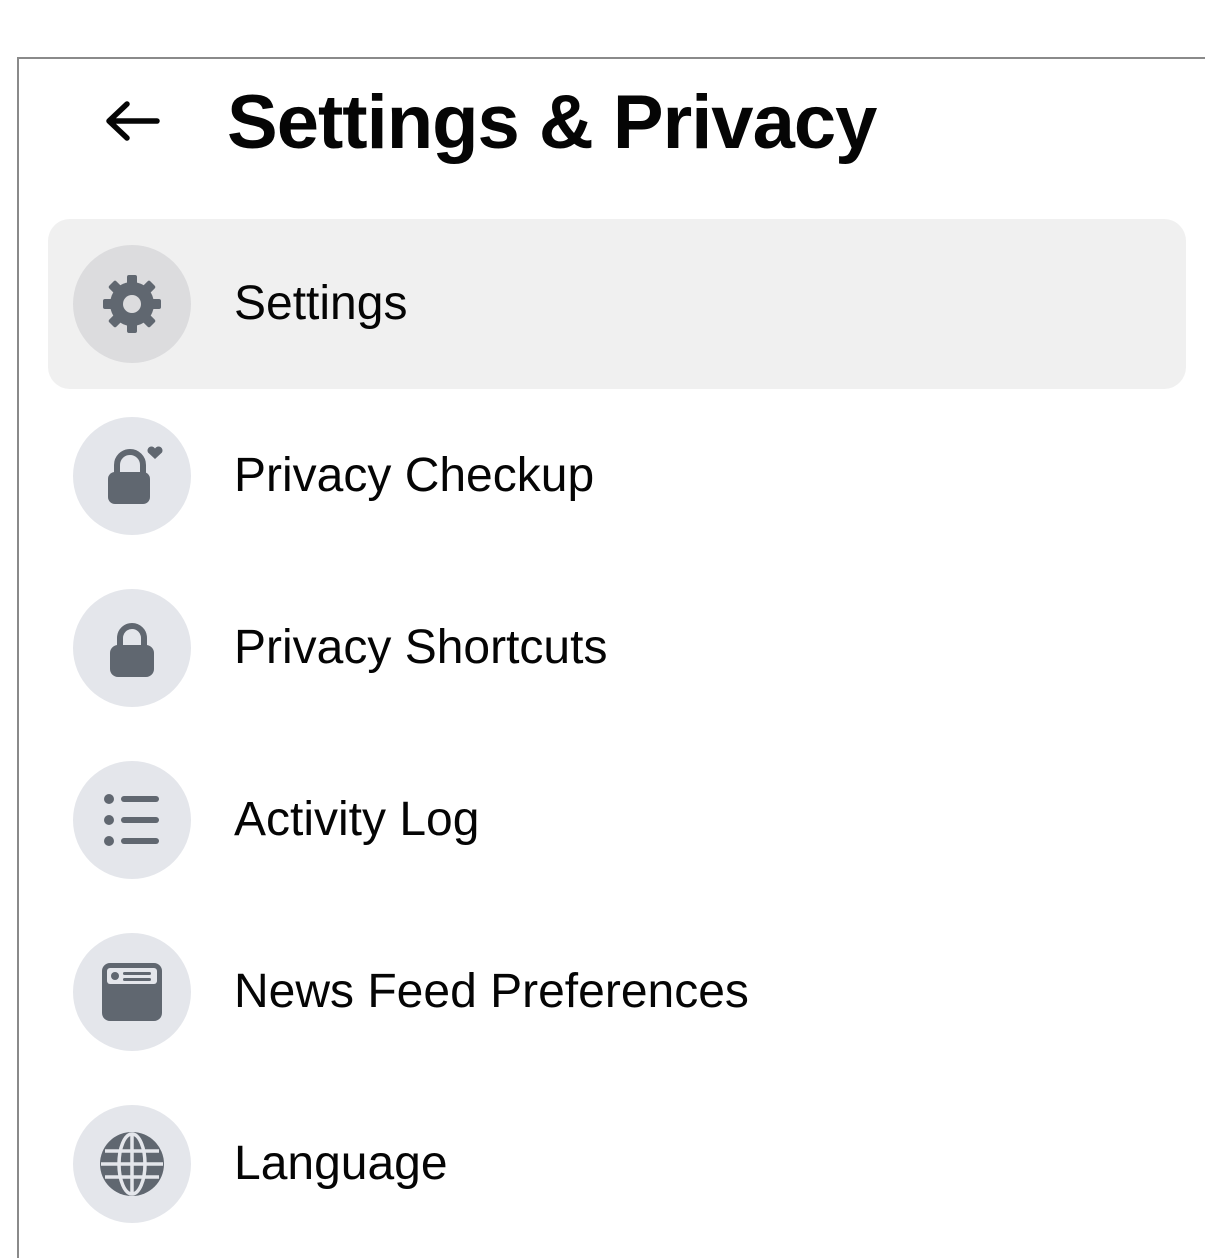 The width and height of the screenshot is (1205, 1258). I want to click on lock-heart-icon, so click(135, 475).